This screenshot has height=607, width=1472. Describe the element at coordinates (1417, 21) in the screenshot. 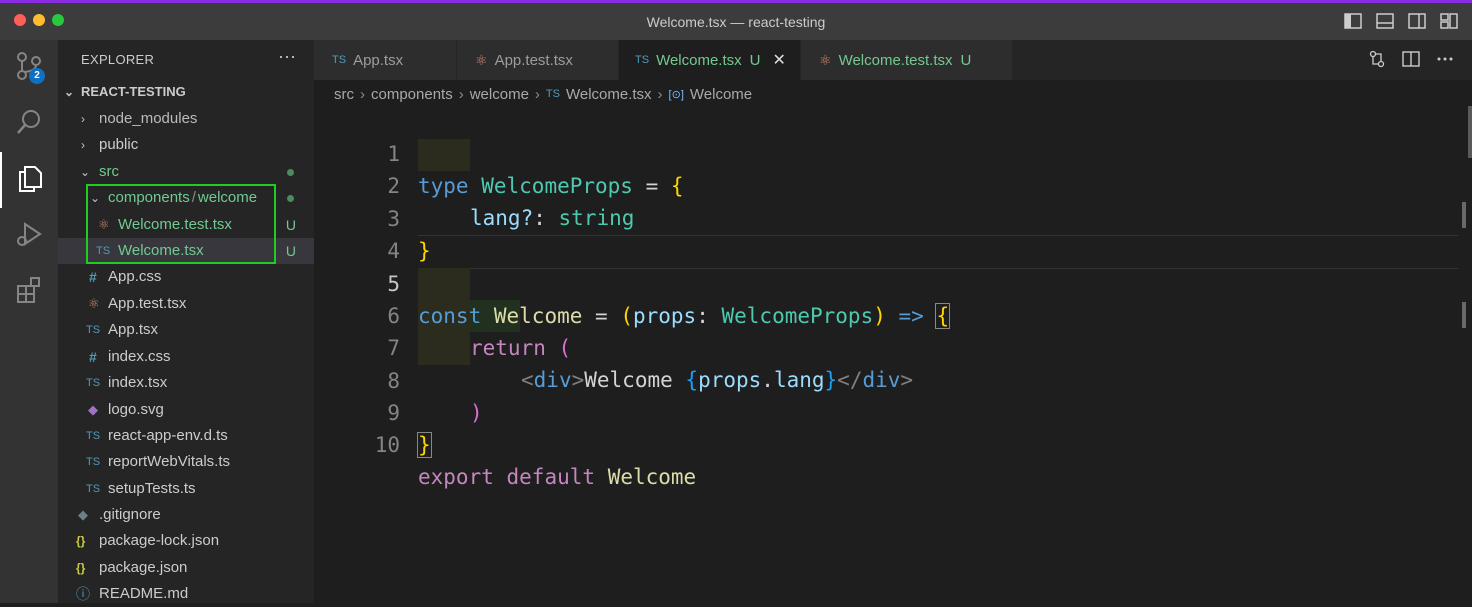

I see `toggle-secondary-sidebar-icon` at that location.